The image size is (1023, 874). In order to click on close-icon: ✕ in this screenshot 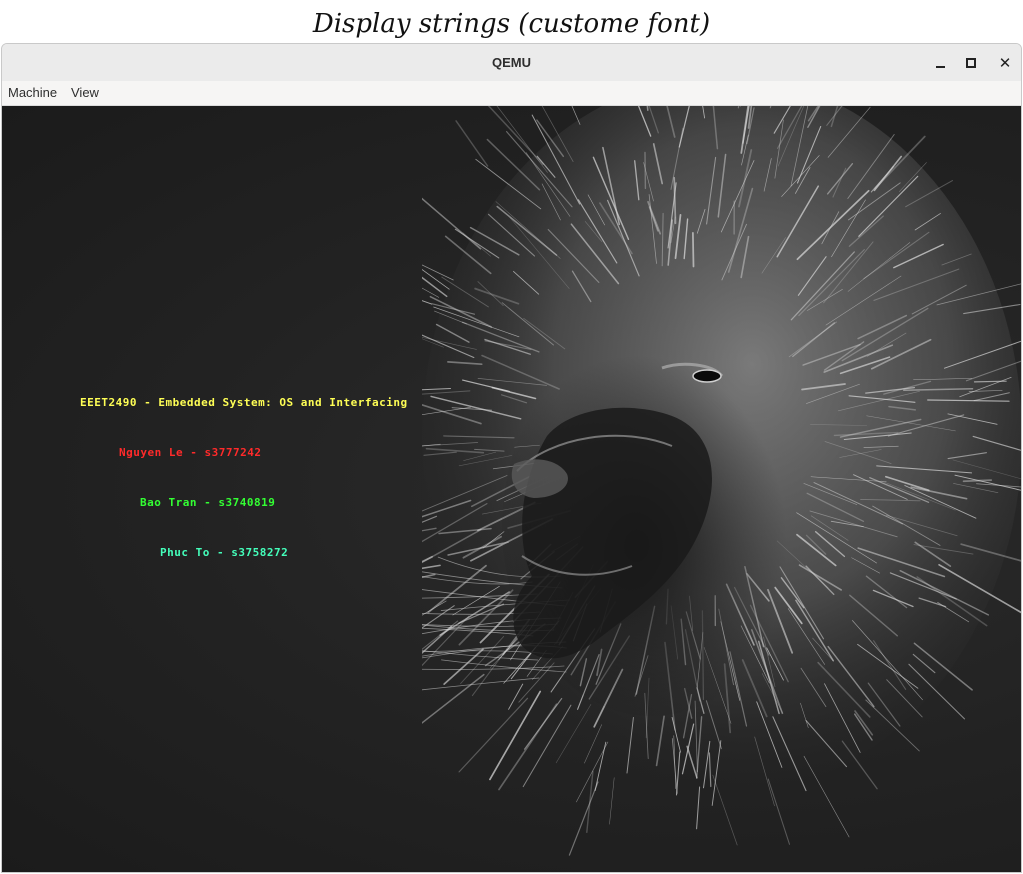, I will do `click(1005, 63)`.